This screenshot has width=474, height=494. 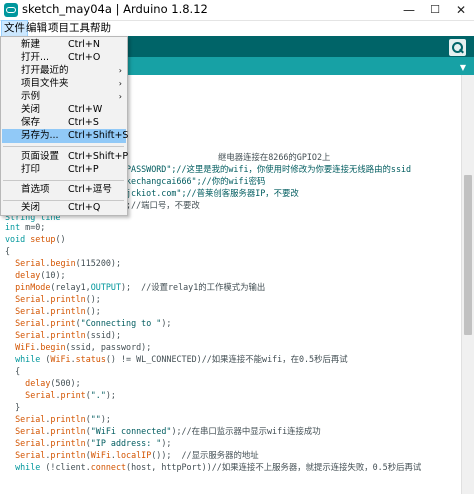 I want to click on menu-print: 打印 Ctrl+P, so click(x=64, y=170).